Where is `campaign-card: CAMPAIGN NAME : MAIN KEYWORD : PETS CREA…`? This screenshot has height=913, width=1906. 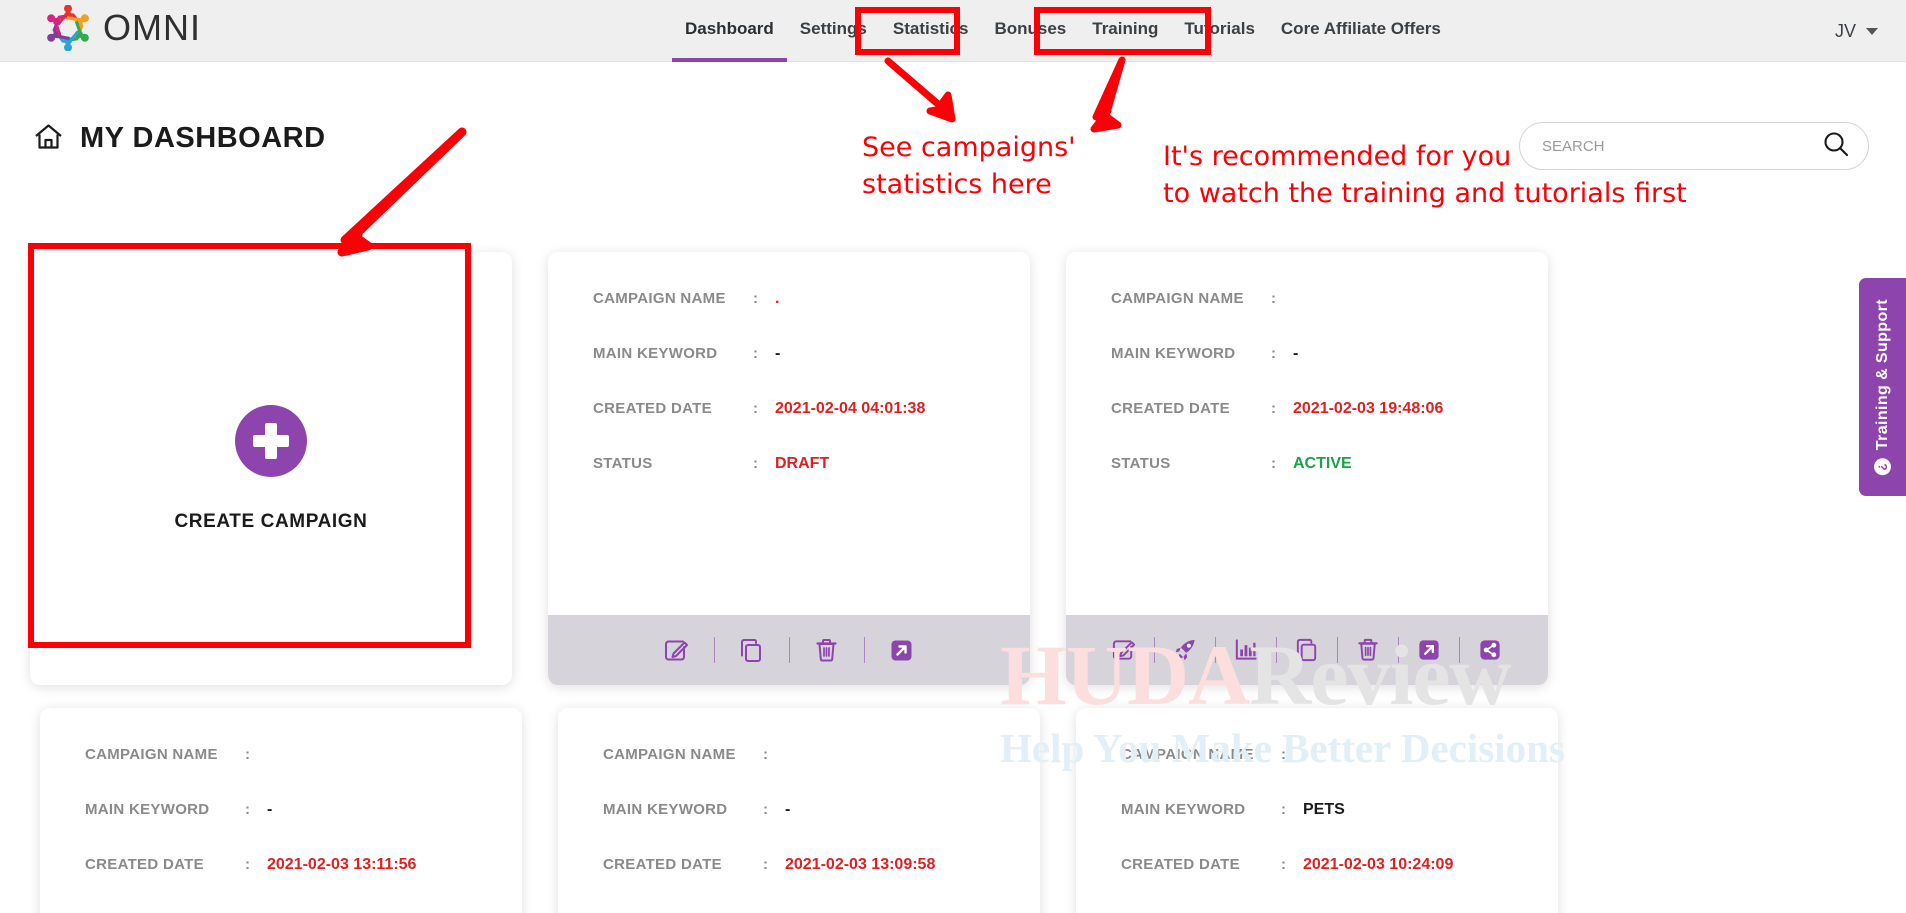 campaign-card: CAMPAIGN NAME : MAIN KEYWORD : PETS CREA… is located at coordinates (1317, 810).